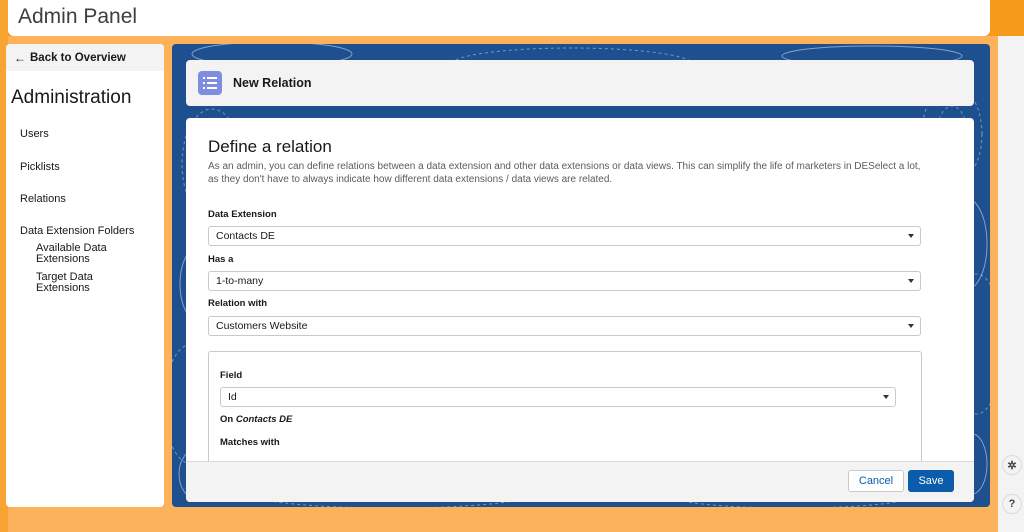 This screenshot has height=532, width=1024. I want to click on sidebar-item-relations: Relations, so click(43, 199).